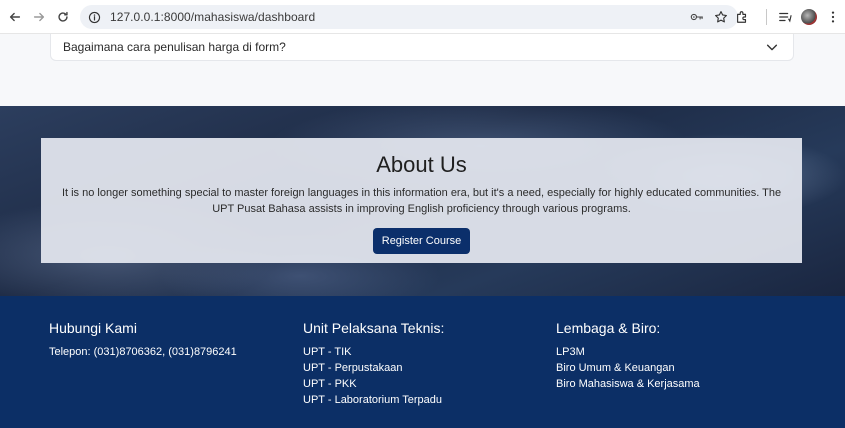  I want to click on address-bar: 127.0.0.1:8000/mahasiswa/dashboard, so click(409, 17).